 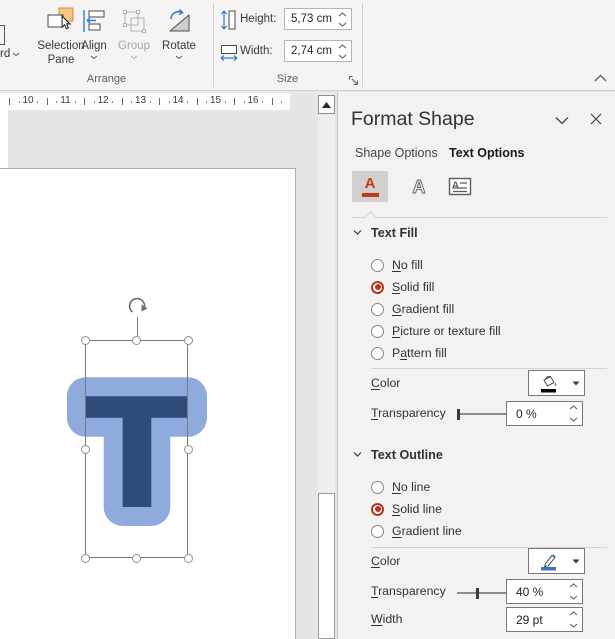 I want to click on handle-middle-left, so click(x=85, y=449).